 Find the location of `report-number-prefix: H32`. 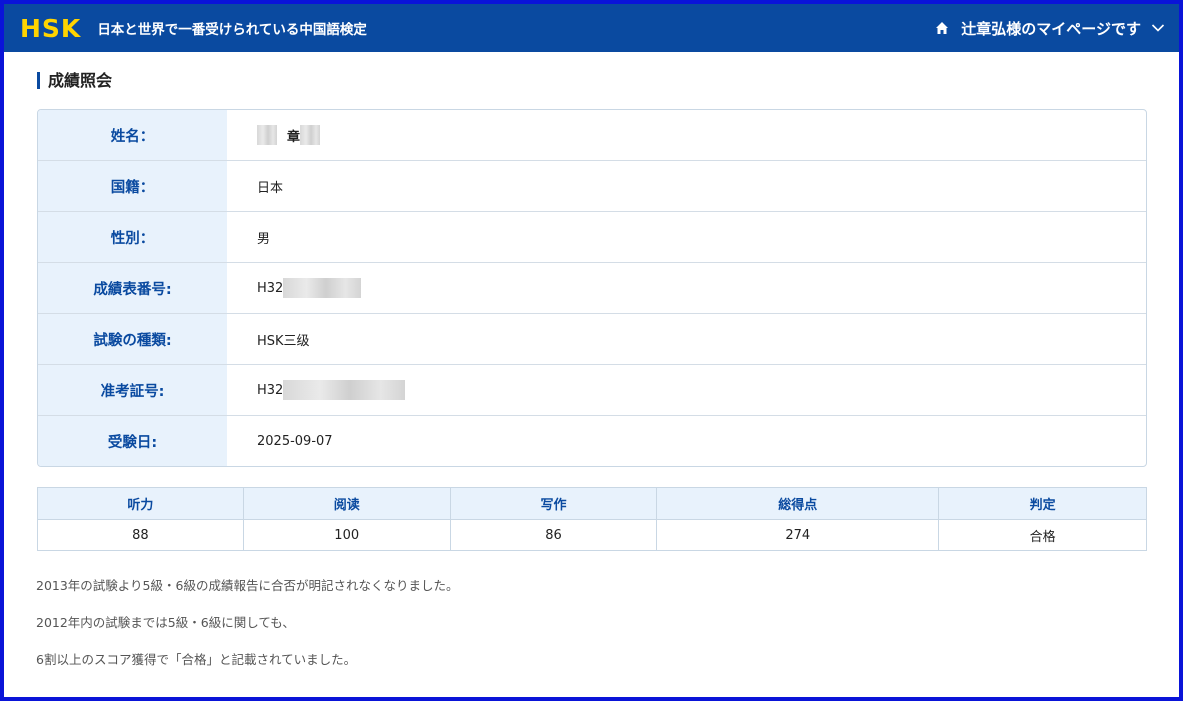

report-number-prefix: H32 is located at coordinates (270, 288).